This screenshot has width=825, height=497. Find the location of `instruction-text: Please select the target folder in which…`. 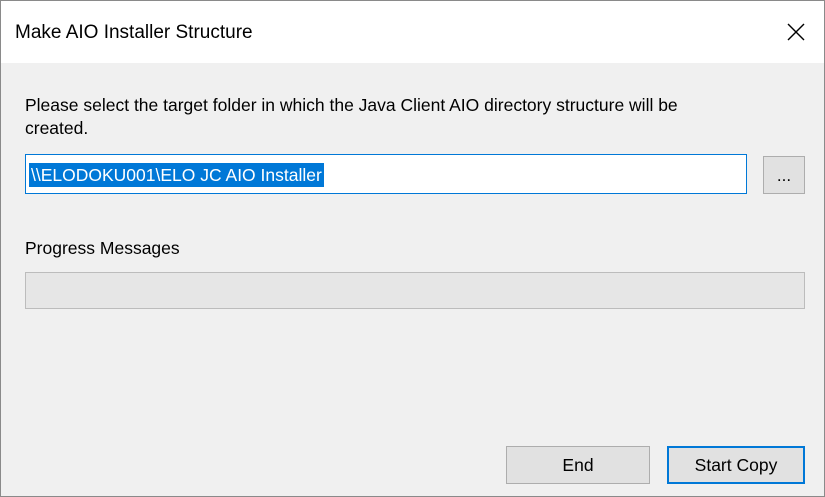

instruction-text: Please select the target folder in which… is located at coordinates (351, 116).